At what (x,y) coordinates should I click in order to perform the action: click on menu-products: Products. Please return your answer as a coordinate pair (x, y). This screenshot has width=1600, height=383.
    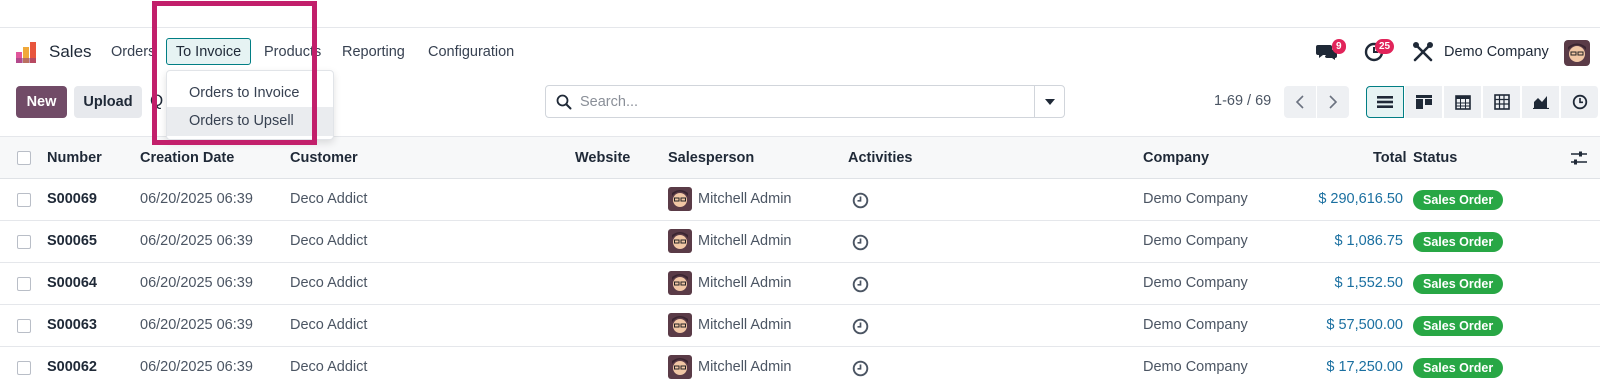
    Looking at the image, I should click on (292, 52).